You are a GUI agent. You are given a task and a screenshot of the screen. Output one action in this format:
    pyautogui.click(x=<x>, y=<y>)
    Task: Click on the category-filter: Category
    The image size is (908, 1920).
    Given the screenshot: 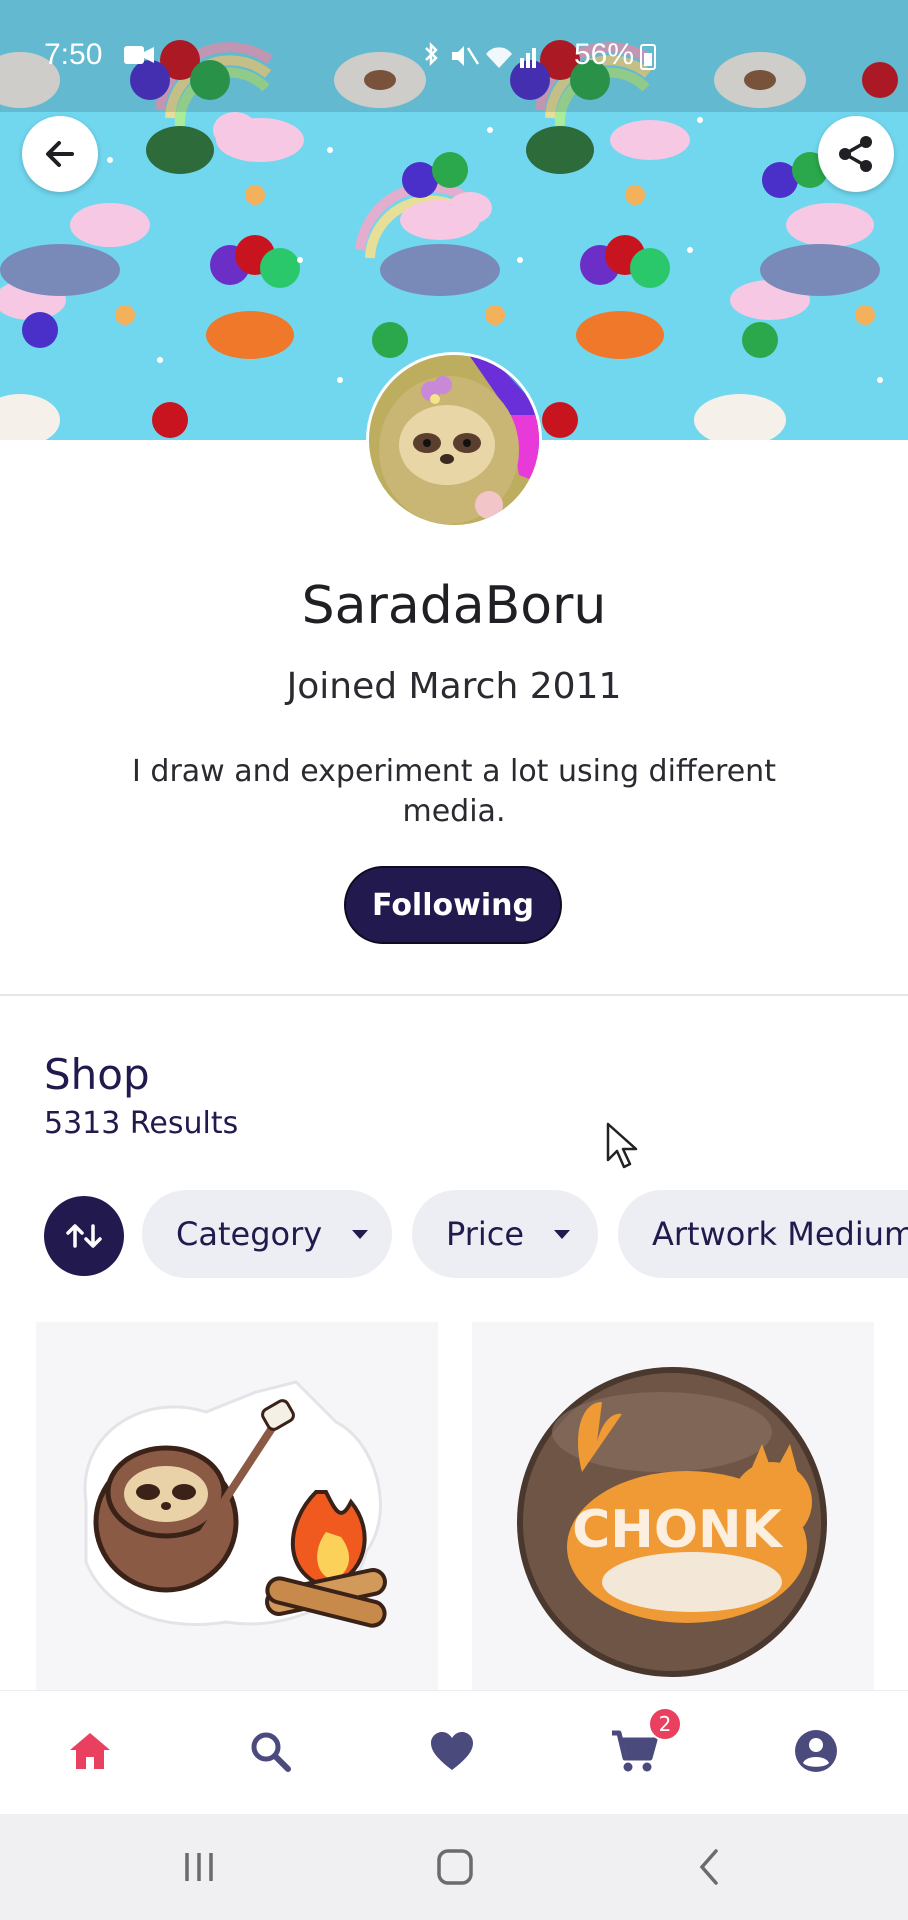 What is the action you would take?
    pyautogui.click(x=267, y=1234)
    